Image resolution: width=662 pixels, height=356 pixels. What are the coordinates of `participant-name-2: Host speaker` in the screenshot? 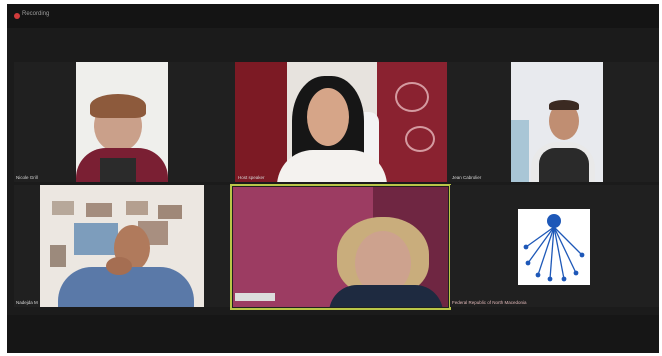 It's located at (251, 177).